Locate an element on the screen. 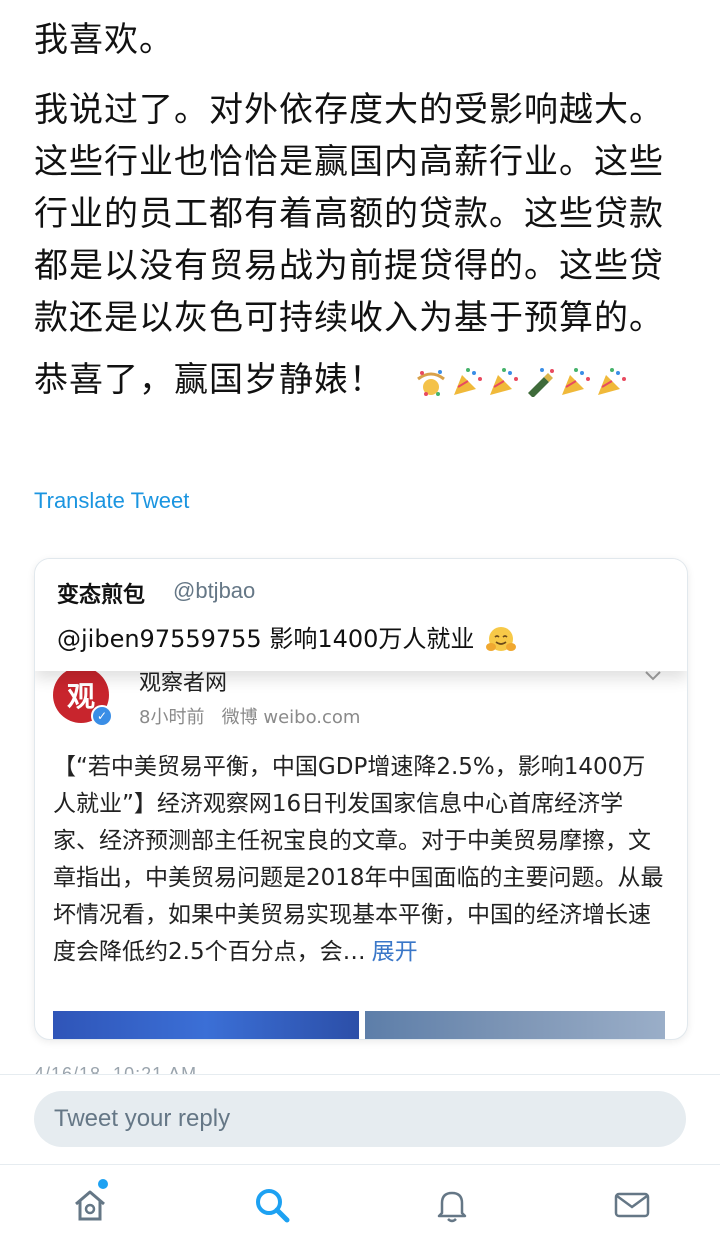 The width and height of the screenshot is (720, 1247). champagne-icon is located at coordinates (540, 382).